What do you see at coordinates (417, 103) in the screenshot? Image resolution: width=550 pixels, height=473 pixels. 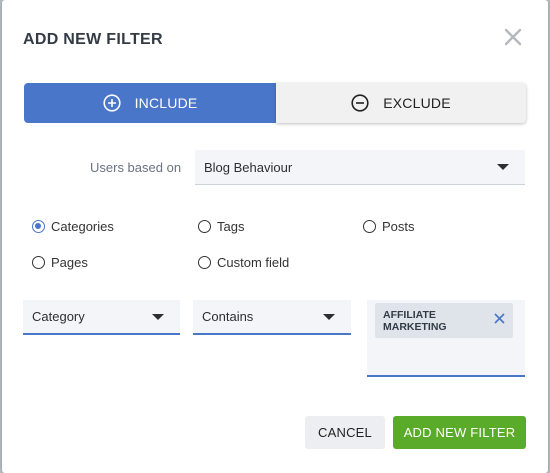 I see `exclude-label: EXCLUDE` at bounding box center [417, 103].